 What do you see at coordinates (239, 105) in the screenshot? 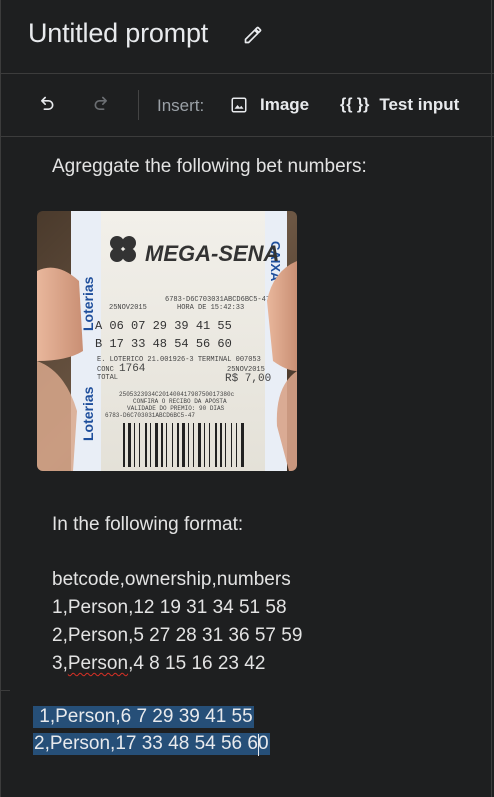
I see `image-icon` at bounding box center [239, 105].